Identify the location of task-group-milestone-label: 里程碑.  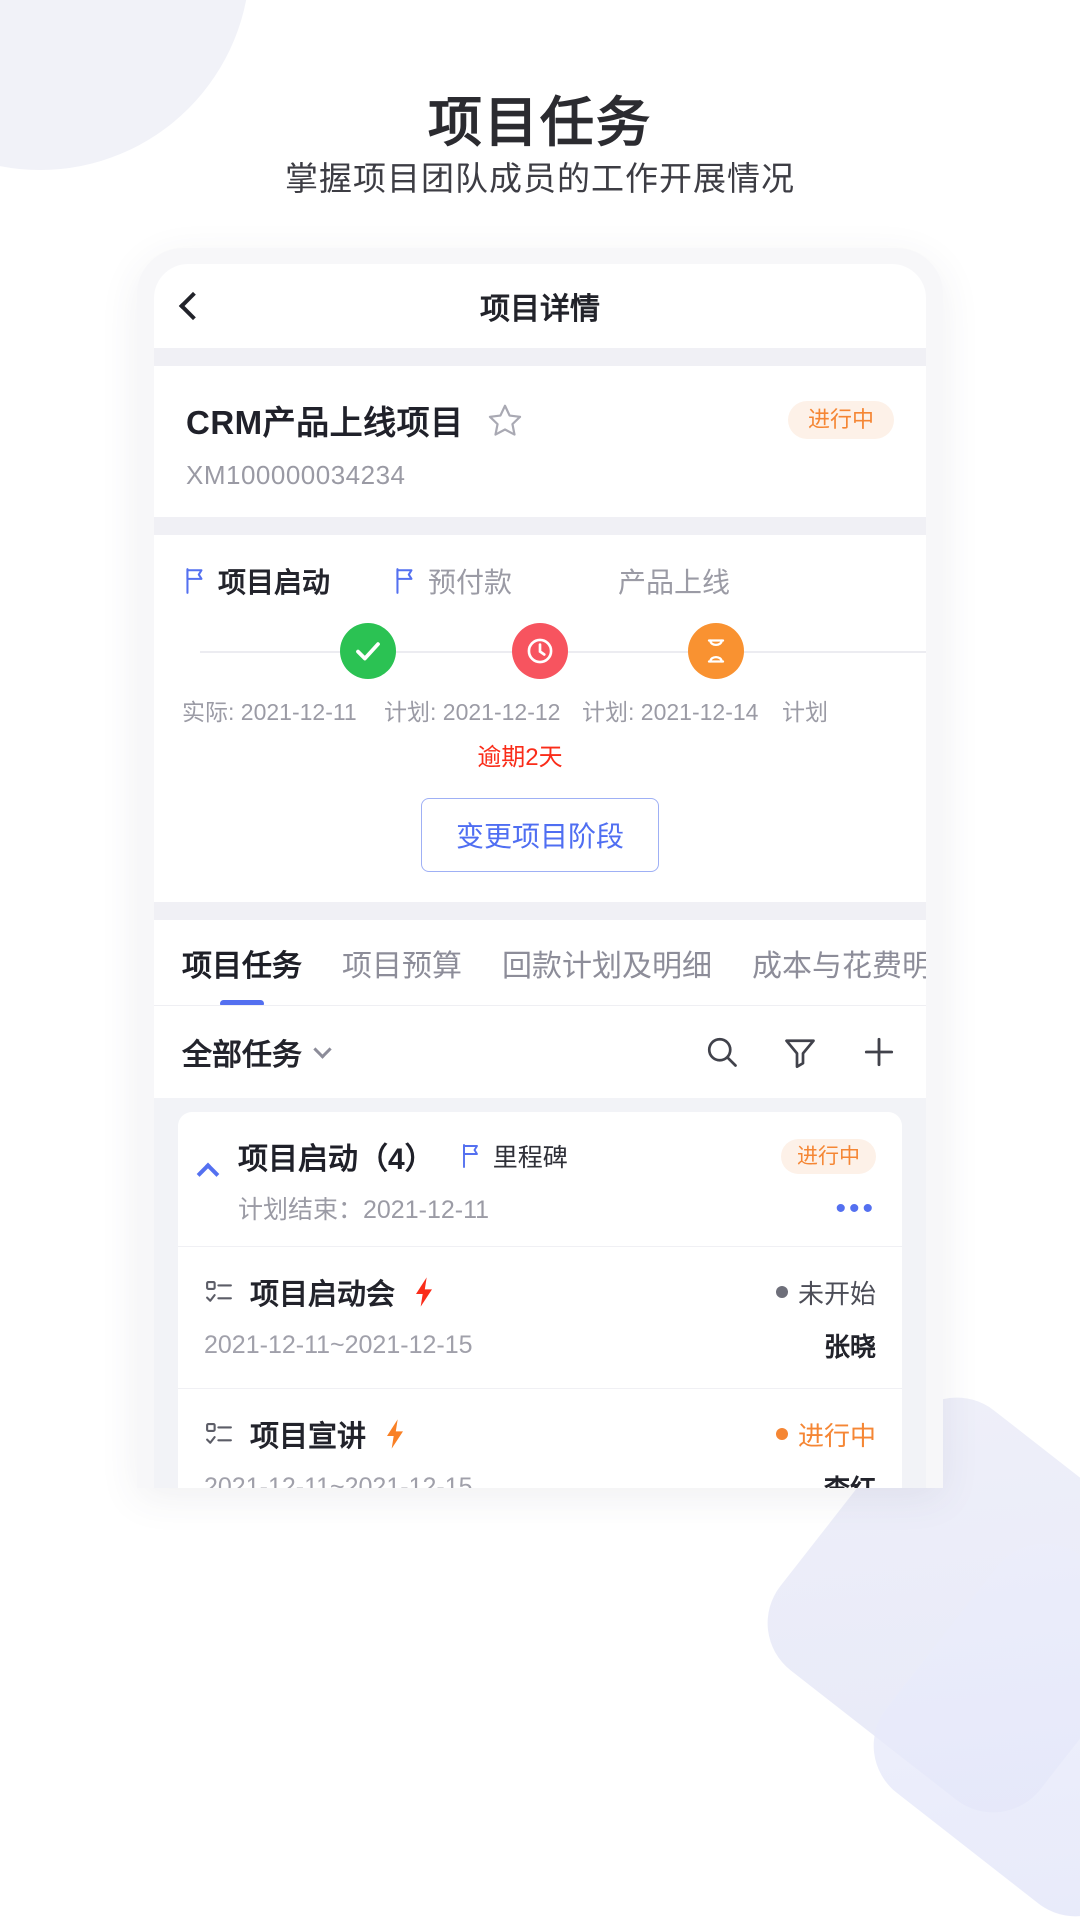
(530, 1158).